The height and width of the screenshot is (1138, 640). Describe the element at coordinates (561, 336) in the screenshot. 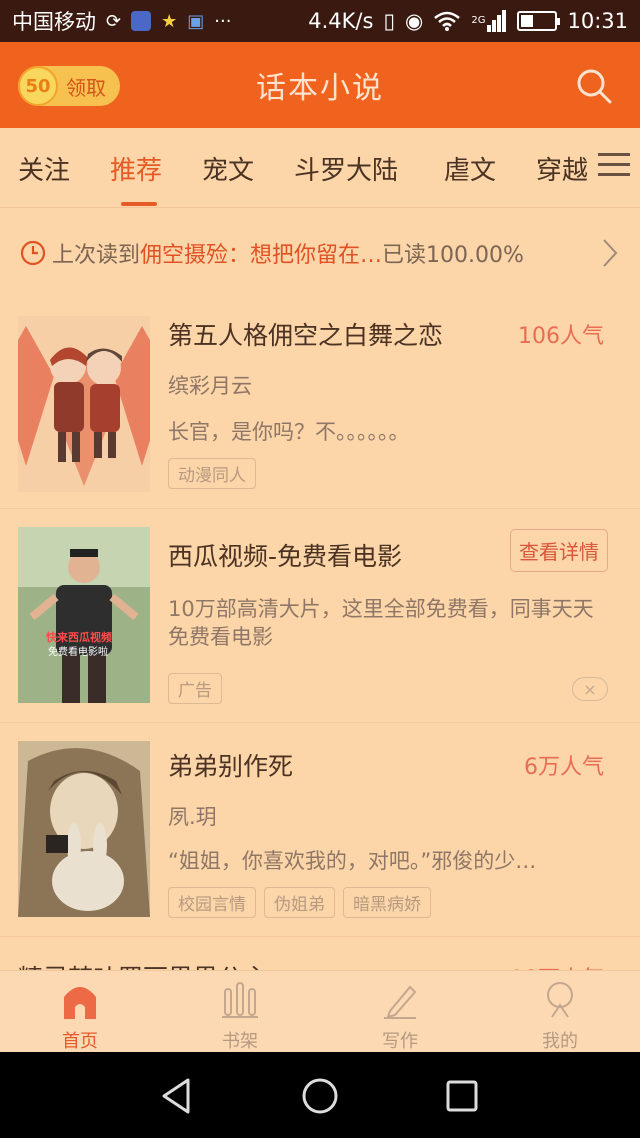

I see `book-popularity: 106人气` at that location.